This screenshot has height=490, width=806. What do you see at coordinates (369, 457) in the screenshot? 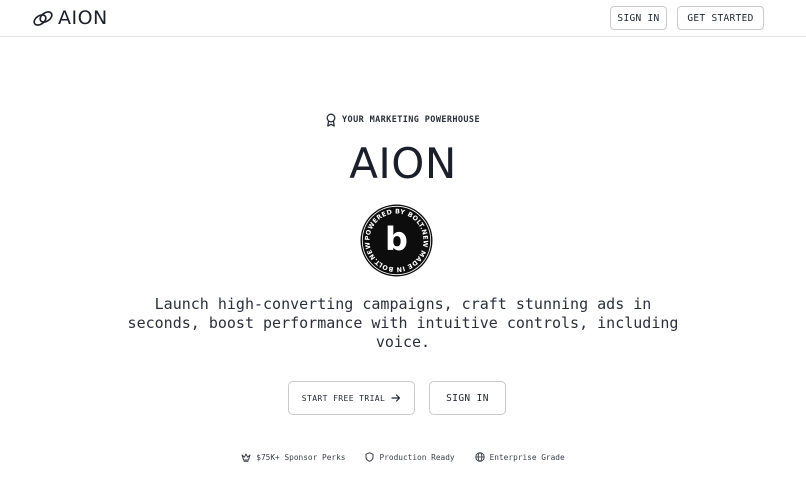
I see `shield-icon` at bounding box center [369, 457].